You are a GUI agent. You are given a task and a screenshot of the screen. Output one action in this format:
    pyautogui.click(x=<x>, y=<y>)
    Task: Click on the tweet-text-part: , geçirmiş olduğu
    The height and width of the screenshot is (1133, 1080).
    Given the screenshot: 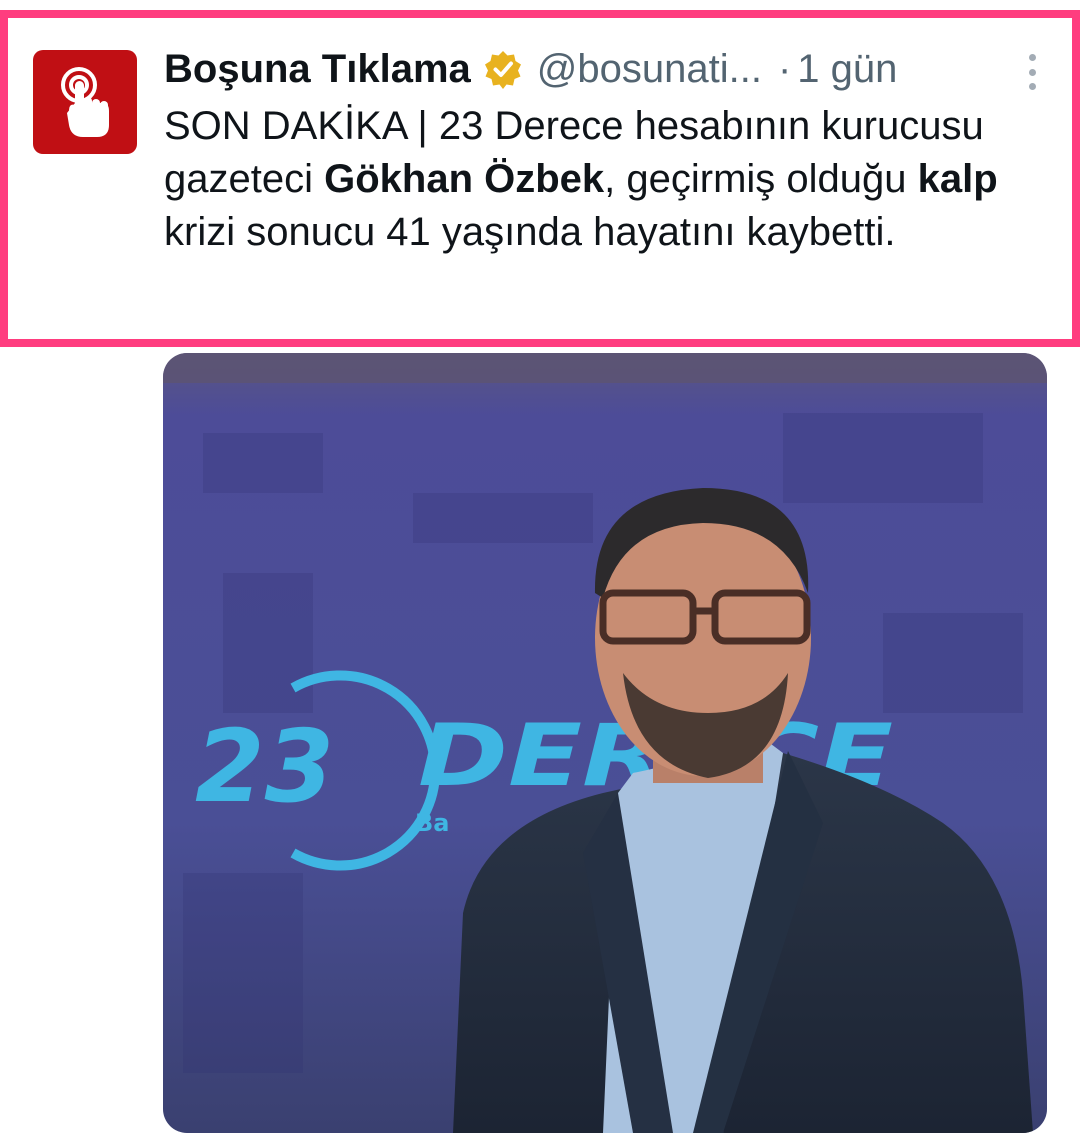 What is the action you would take?
    pyautogui.click(x=761, y=179)
    